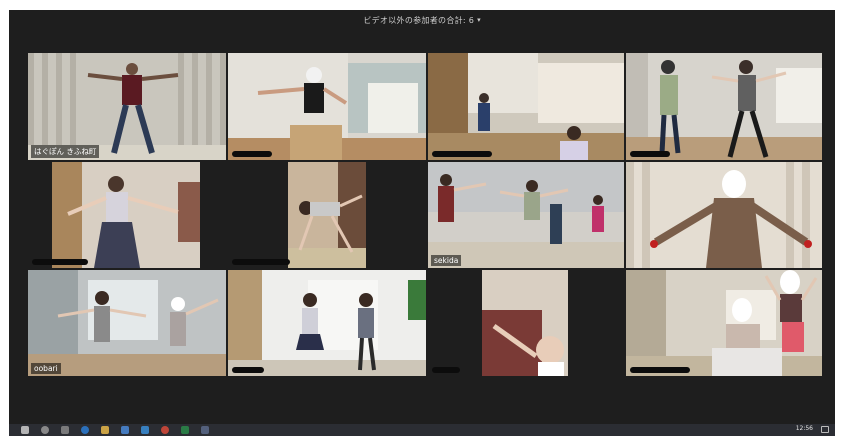 The width and height of the screenshot is (844, 436). I want to click on taskview-icon, so click(65, 430).